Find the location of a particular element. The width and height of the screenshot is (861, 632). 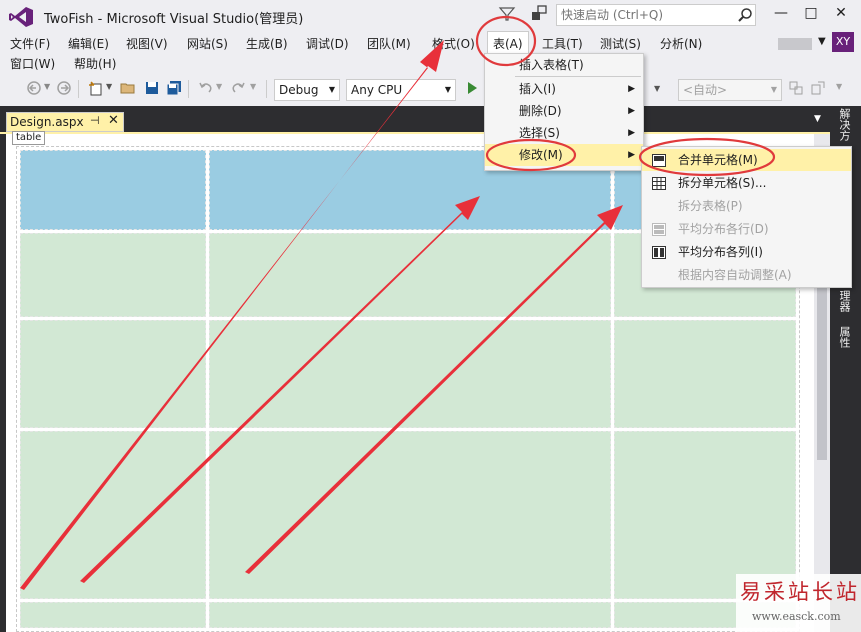

menu-analyze: 分析(N) is located at coordinates (681, 44).